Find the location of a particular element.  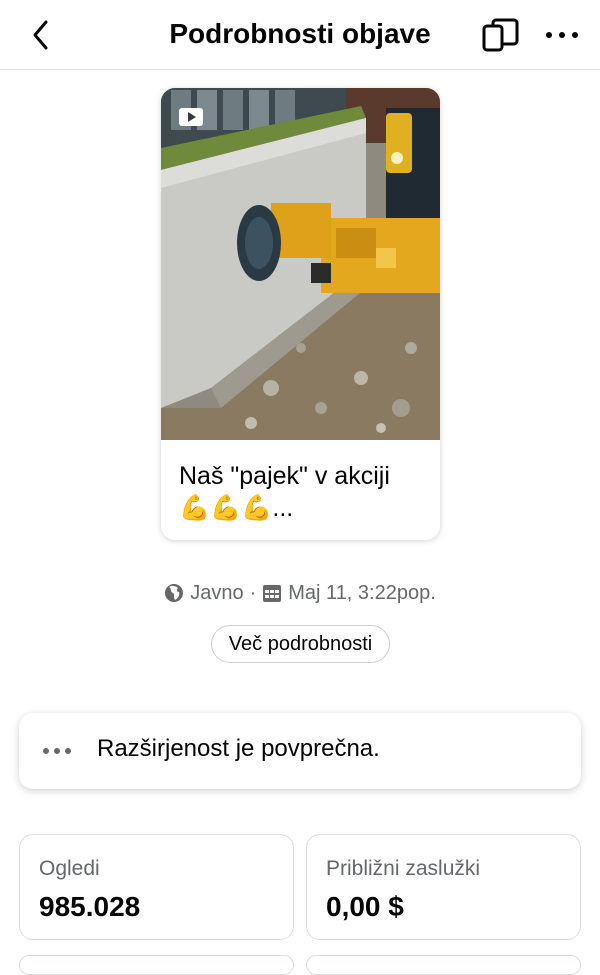

reach-card: Razširjenost je povprečna. is located at coordinates (300, 751).